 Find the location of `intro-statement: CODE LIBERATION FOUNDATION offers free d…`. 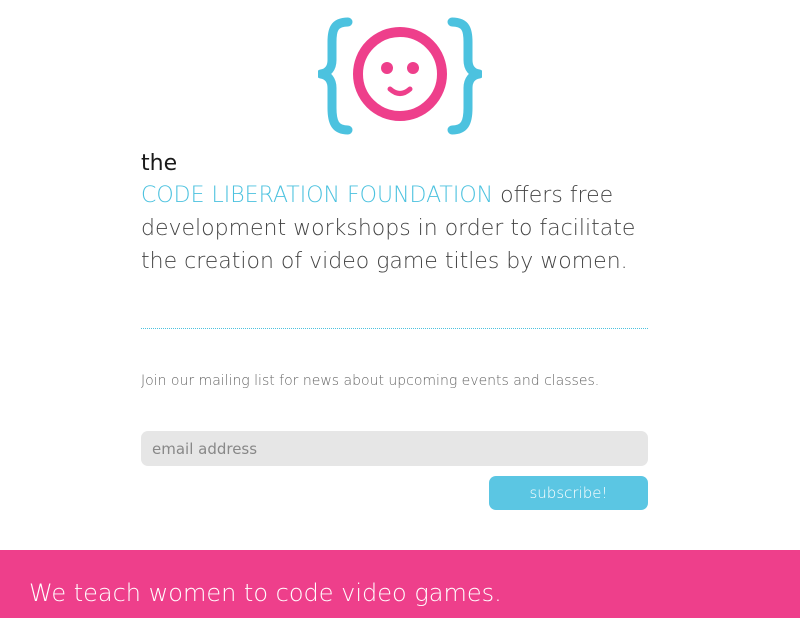

intro-statement: CODE LIBERATION FOUNDATION offers free d… is located at coordinates (401, 228).